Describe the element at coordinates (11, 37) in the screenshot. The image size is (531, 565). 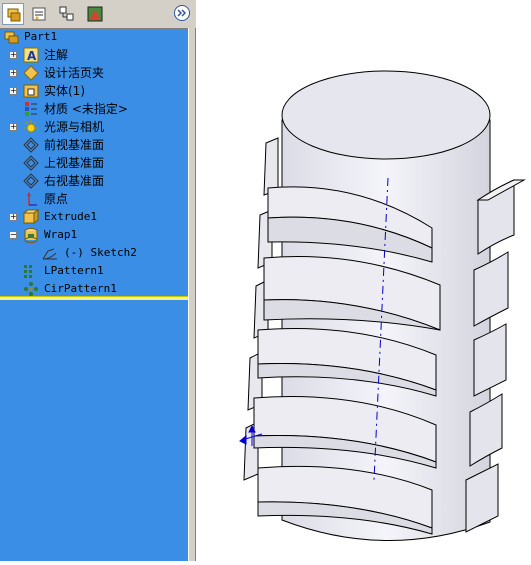
I see `part-icon` at that location.